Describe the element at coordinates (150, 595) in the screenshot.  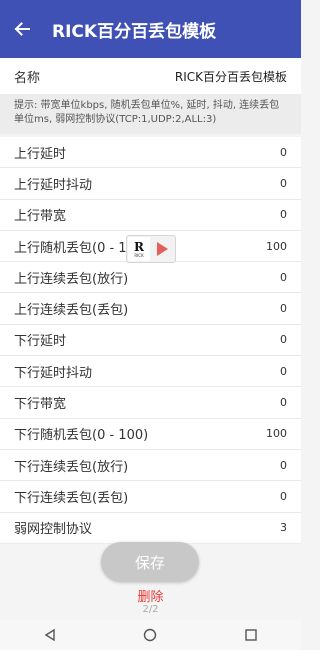
I see `delete-button: 删除` at that location.